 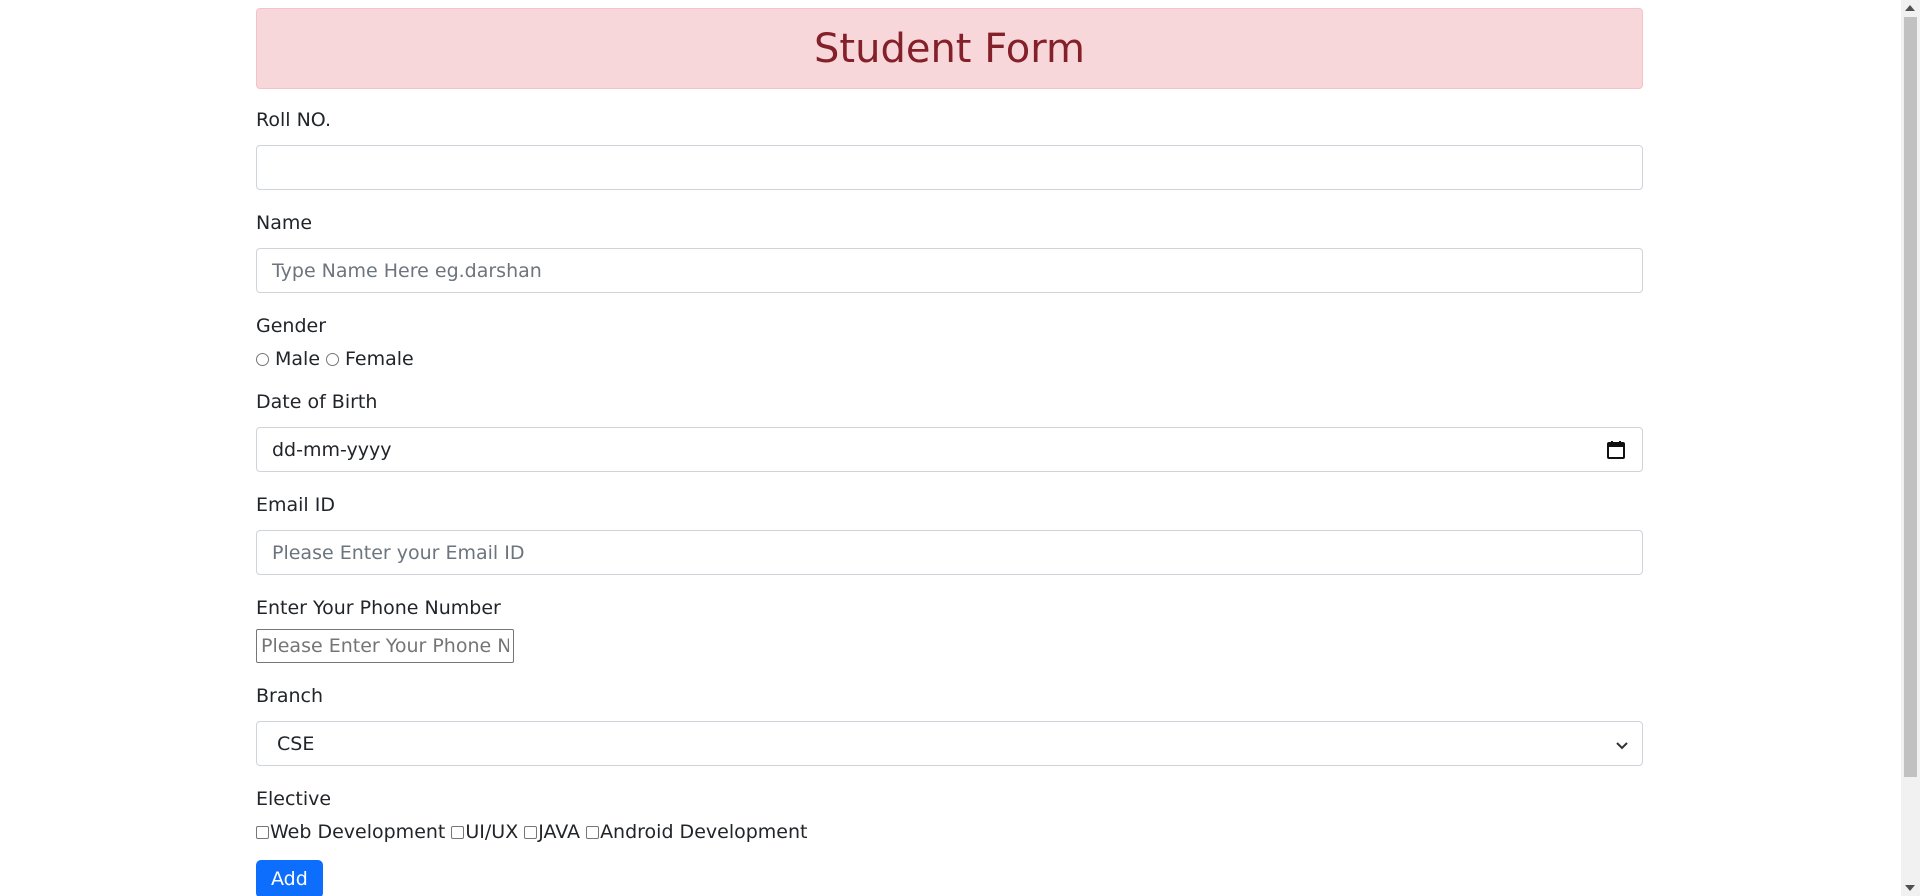 I want to click on elective-label-uiux: UI/UX, so click(x=492, y=832).